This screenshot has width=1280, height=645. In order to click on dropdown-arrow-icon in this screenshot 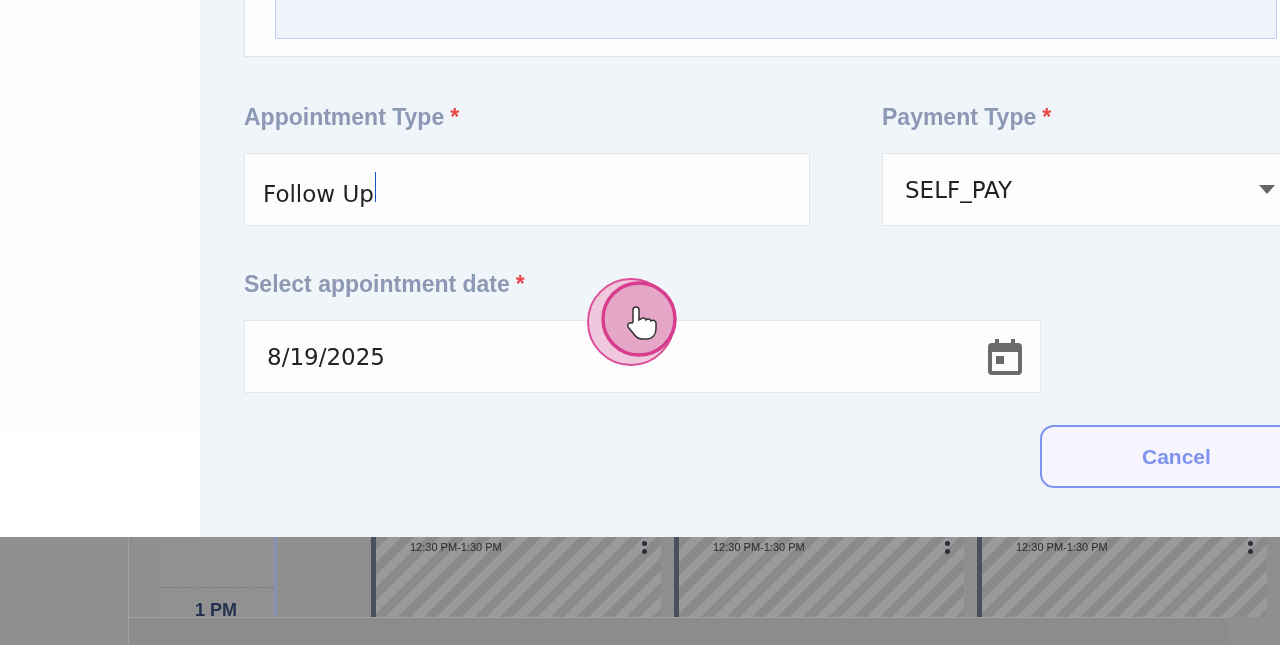, I will do `click(1267, 189)`.